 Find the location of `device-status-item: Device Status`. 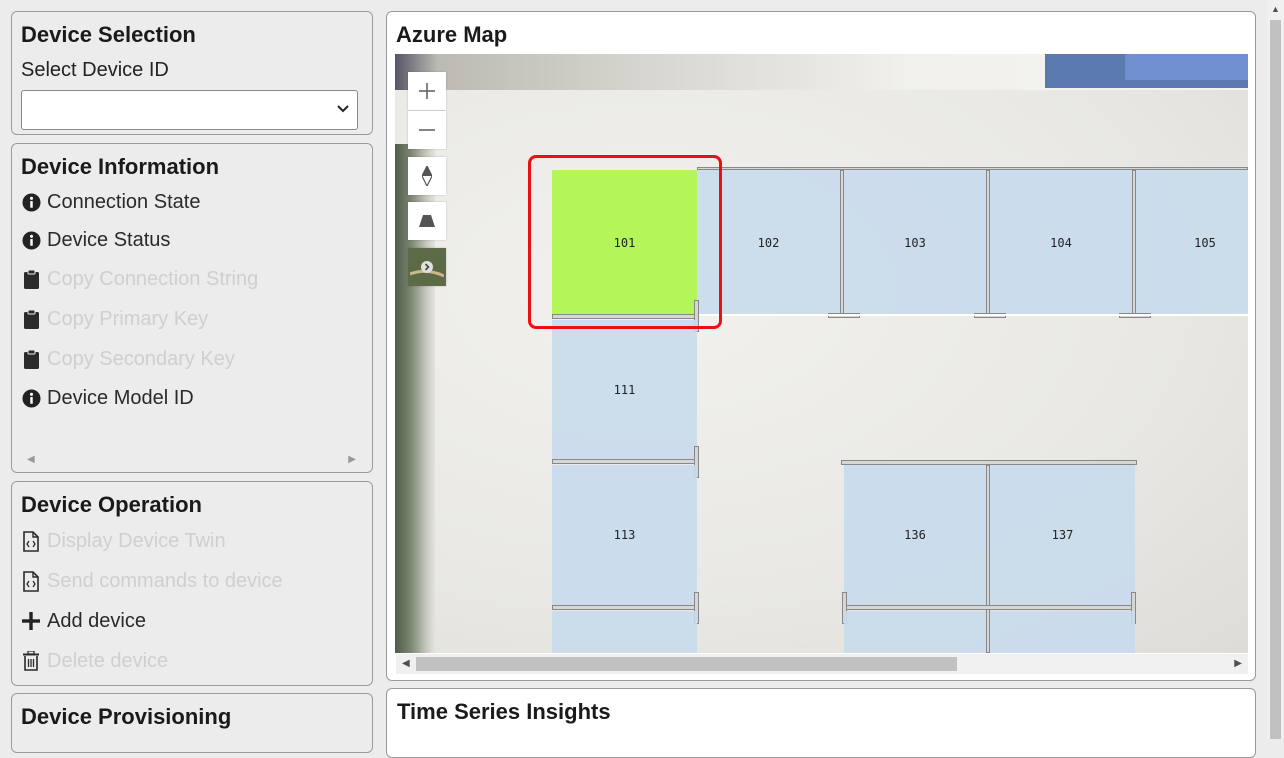

device-status-item: Device Status is located at coordinates (95, 240).